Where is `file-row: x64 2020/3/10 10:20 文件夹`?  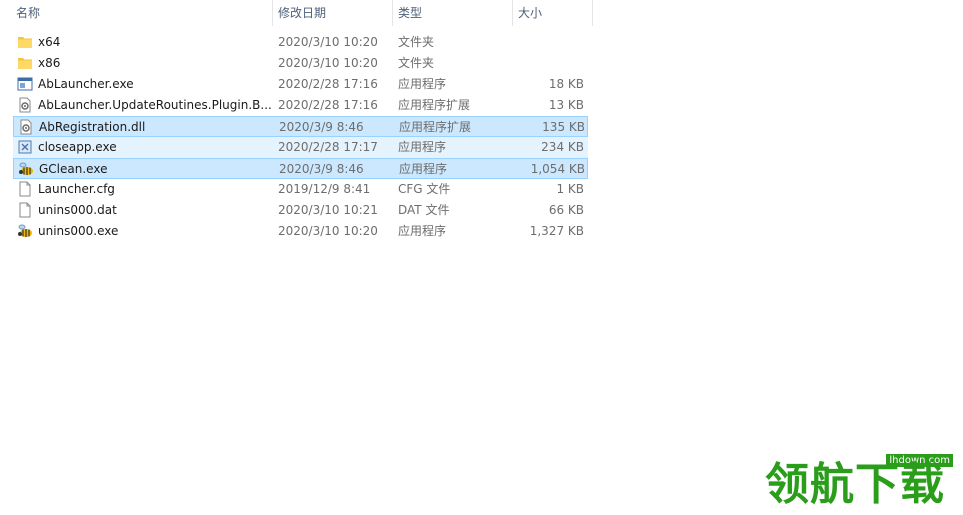
file-row: x64 2020/3/10 10:20 文件夹 is located at coordinates (300, 42).